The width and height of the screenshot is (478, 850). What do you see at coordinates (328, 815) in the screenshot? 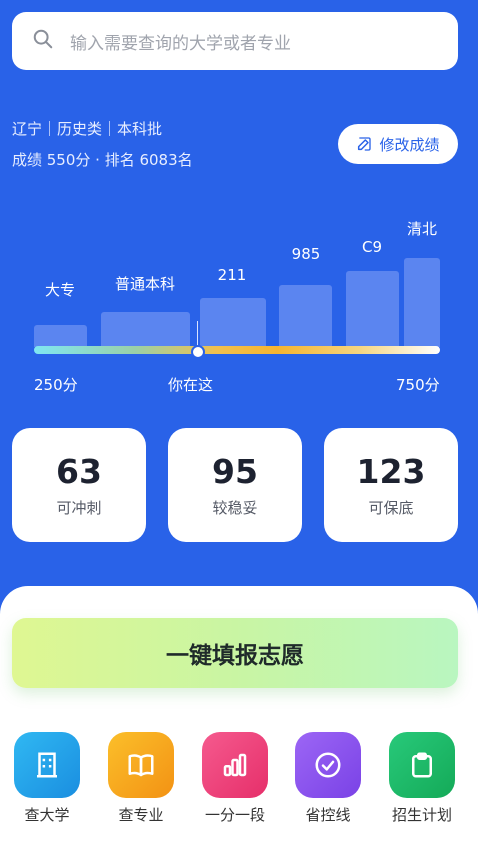
I see `nav-label: 省控线` at bounding box center [328, 815].